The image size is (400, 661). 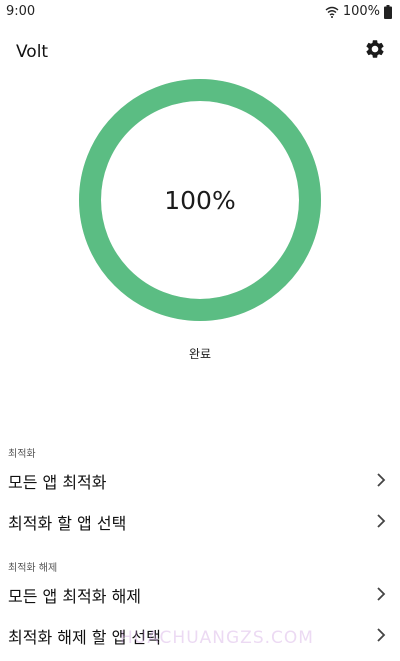 I want to click on watermark: HUACHUANGZS.COM, so click(x=217, y=638).